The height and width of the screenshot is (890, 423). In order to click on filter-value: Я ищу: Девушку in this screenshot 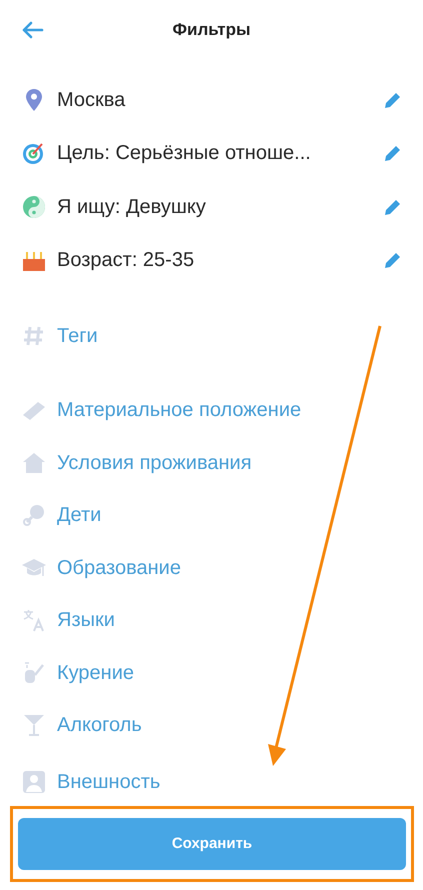, I will do `click(220, 207)`.